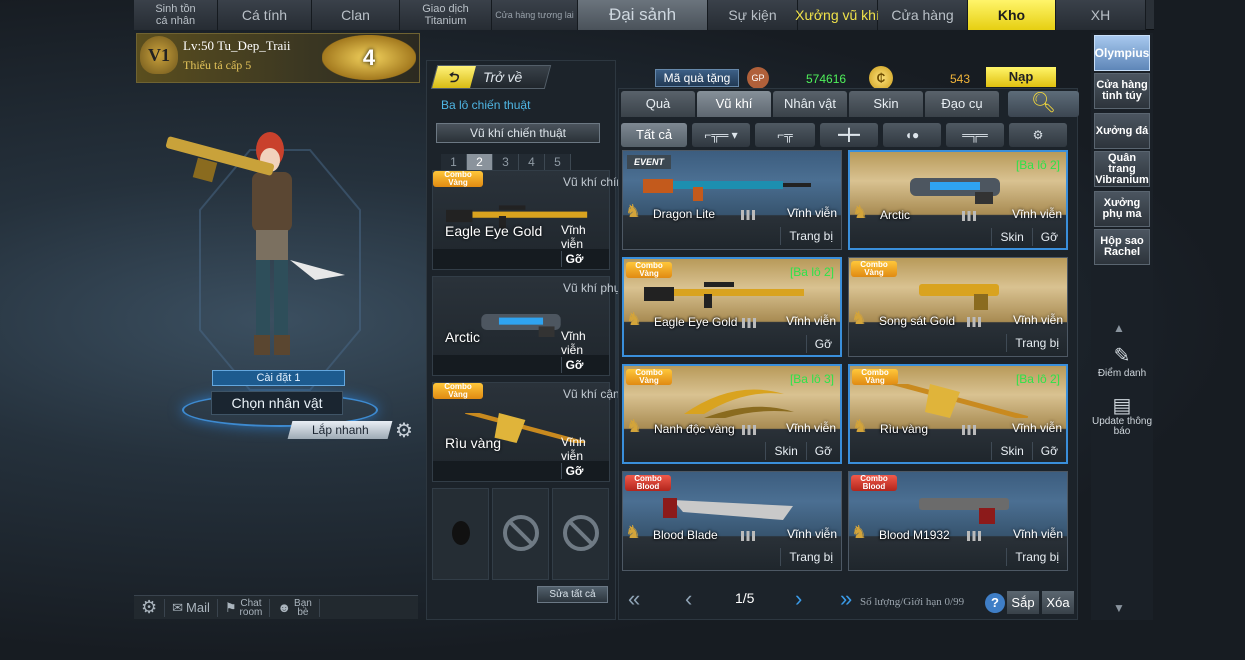 This screenshot has height=660, width=1245. Describe the element at coordinates (886, 104) in the screenshot. I see `category-tab: Skin` at that location.